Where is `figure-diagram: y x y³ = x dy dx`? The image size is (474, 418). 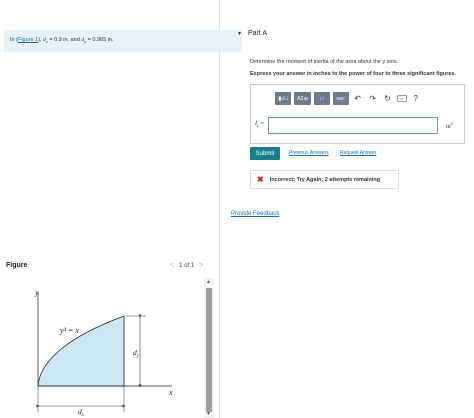
figure-diagram: y x y³ = x dy dx is located at coordinates (103, 353).